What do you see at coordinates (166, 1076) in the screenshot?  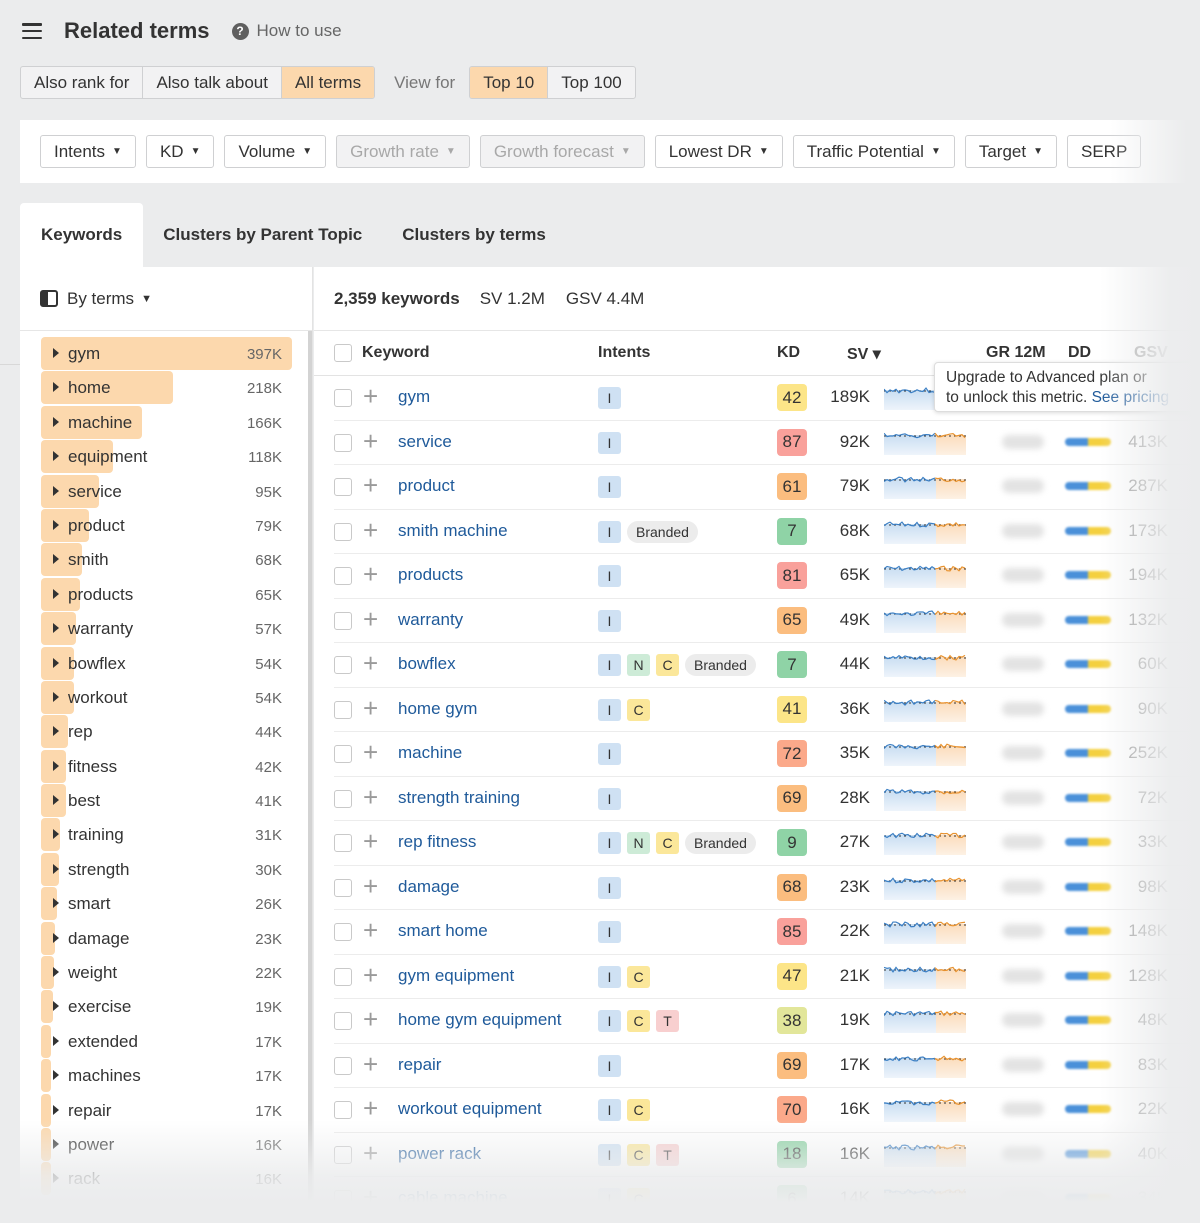 I see `sidebar-term-machines: machines 17K` at bounding box center [166, 1076].